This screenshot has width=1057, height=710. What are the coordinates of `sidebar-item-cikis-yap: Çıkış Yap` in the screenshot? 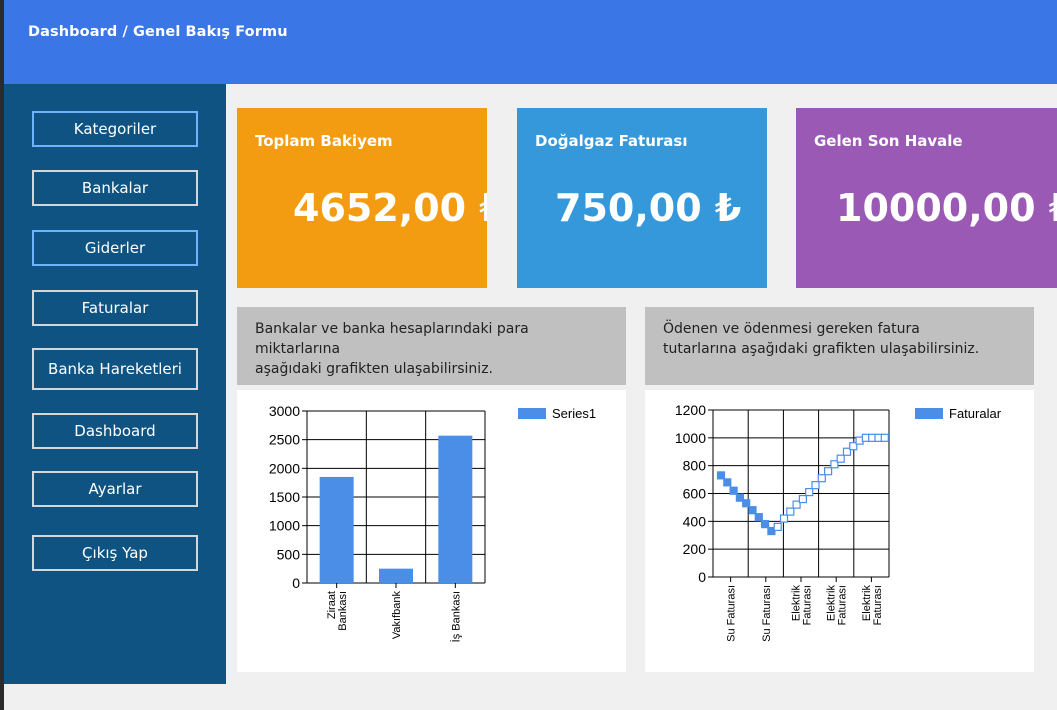 It's located at (115, 553).